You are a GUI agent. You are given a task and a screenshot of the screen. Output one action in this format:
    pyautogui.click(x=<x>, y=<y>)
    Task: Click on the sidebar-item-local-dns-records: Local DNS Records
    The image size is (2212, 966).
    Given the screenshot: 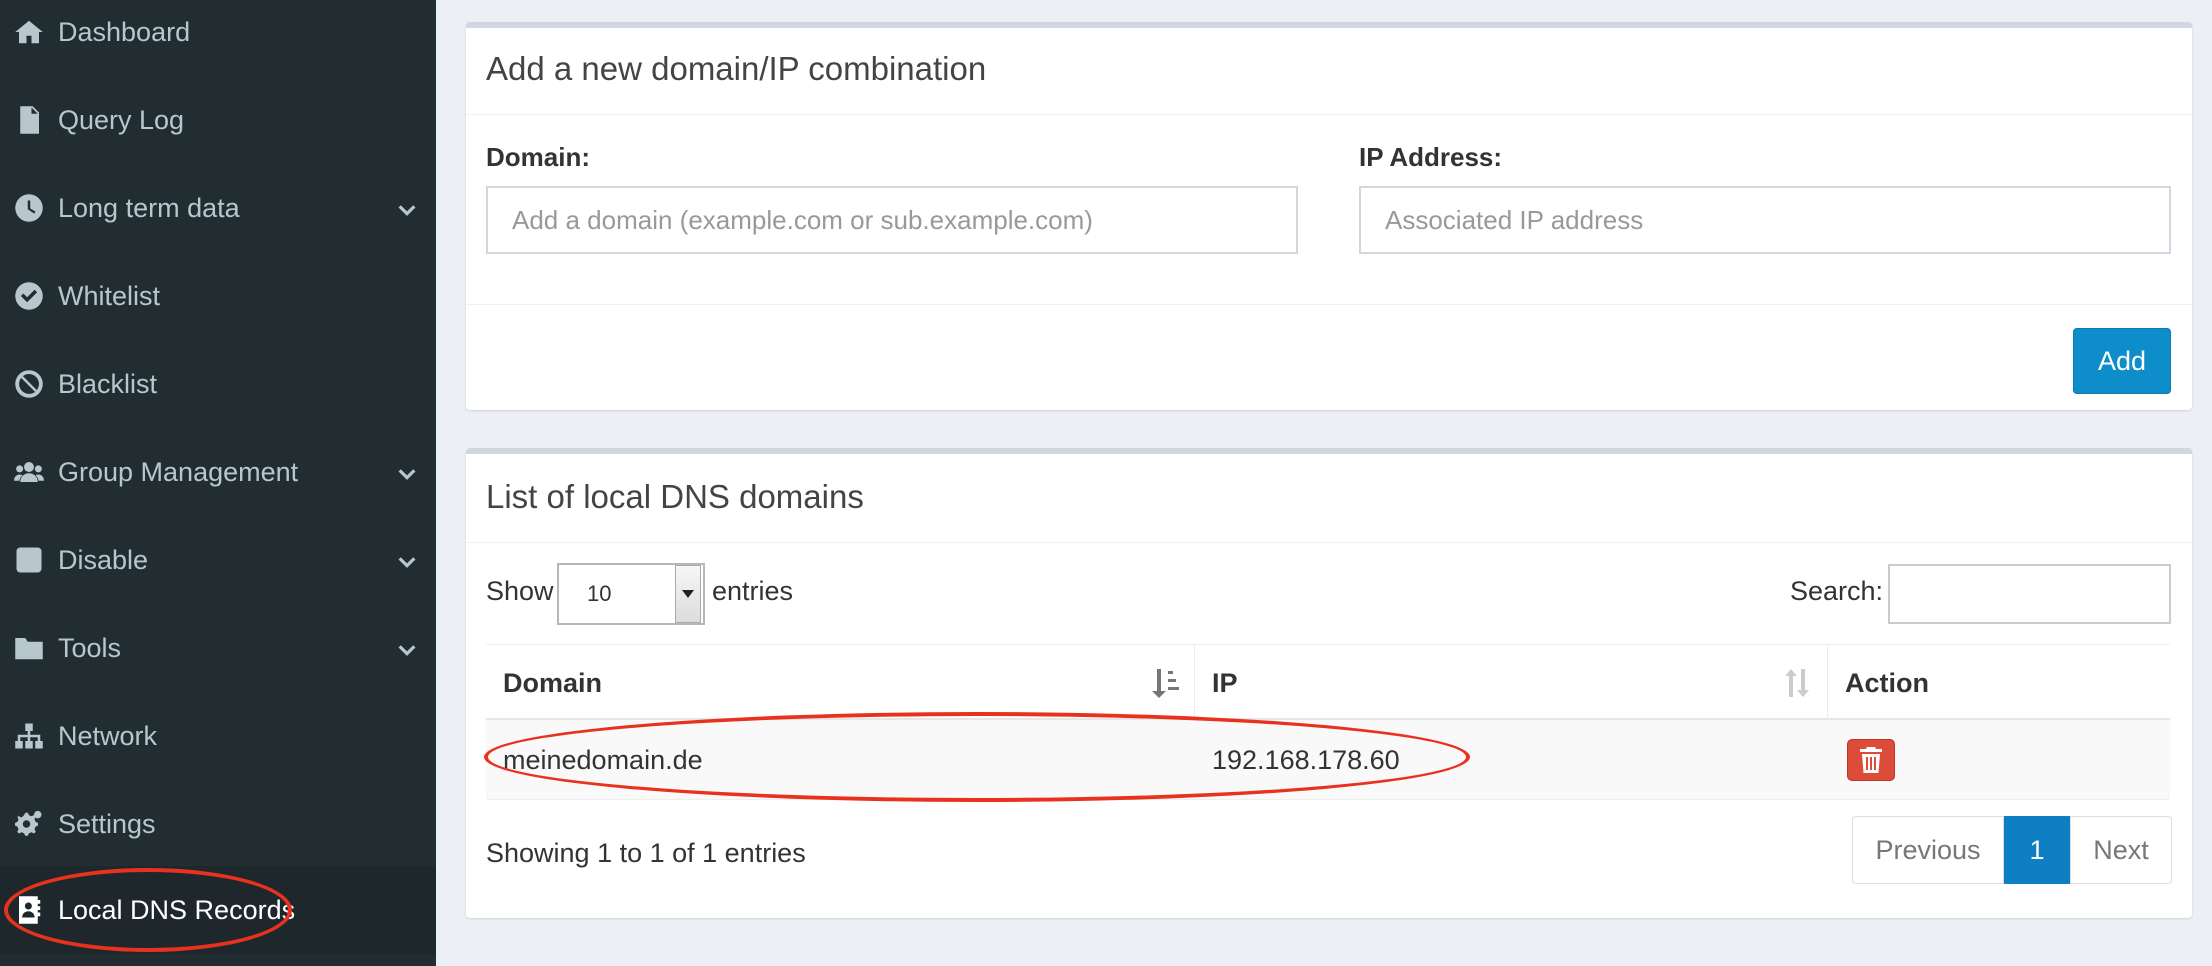 What is the action you would take?
    pyautogui.click(x=218, y=910)
    